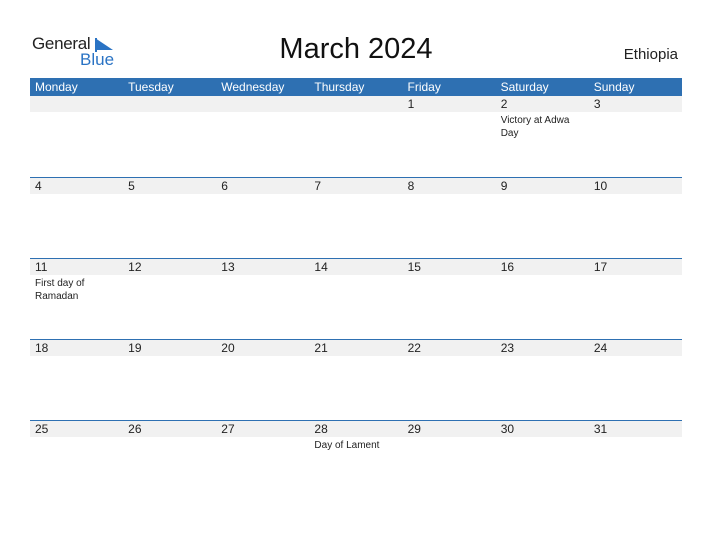 This screenshot has height=550, width=712. I want to click on day-cell: 6, so click(262, 218).